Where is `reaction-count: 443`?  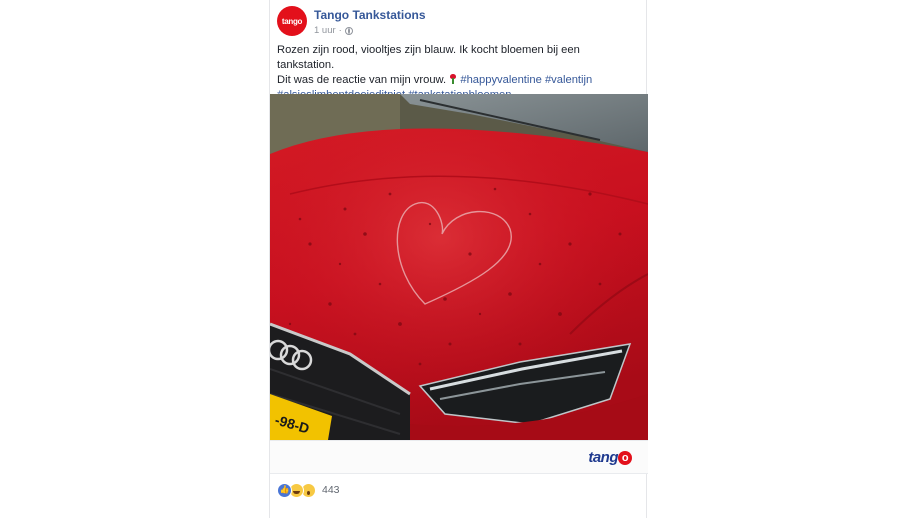
reaction-count: 443 is located at coordinates (331, 490).